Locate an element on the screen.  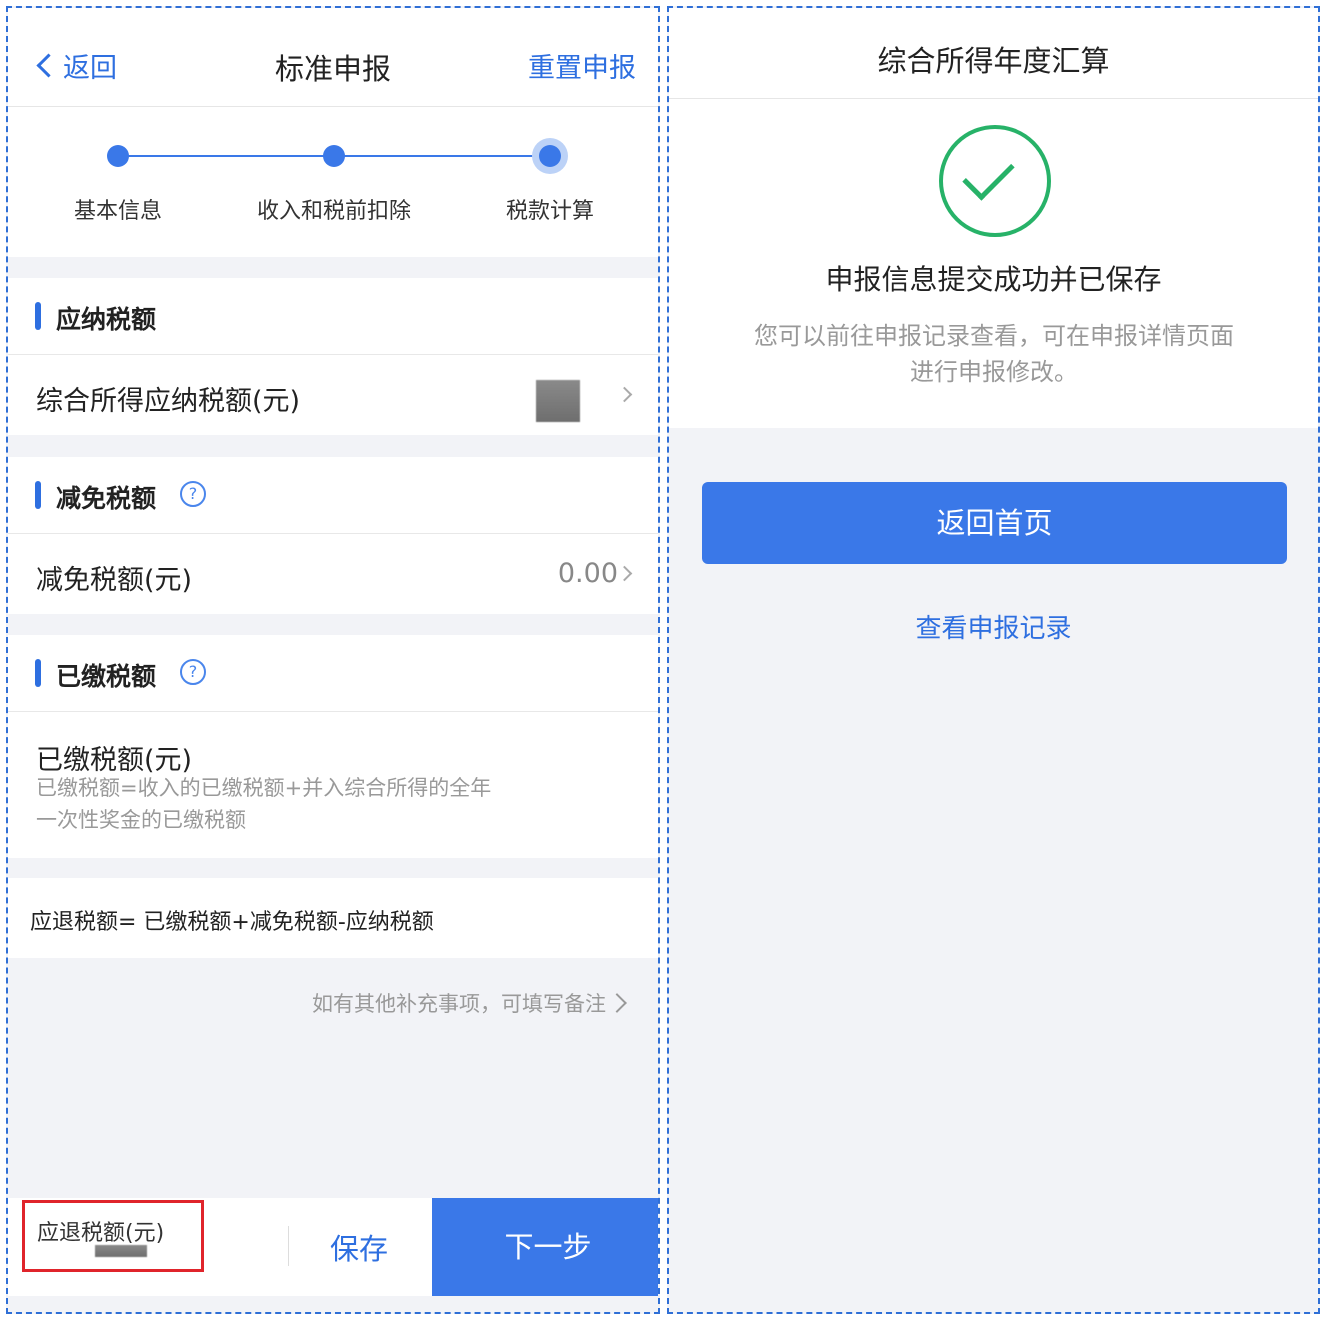
paid-desc-line2: 一次性奖金的已缴税额 is located at coordinates (141, 820).